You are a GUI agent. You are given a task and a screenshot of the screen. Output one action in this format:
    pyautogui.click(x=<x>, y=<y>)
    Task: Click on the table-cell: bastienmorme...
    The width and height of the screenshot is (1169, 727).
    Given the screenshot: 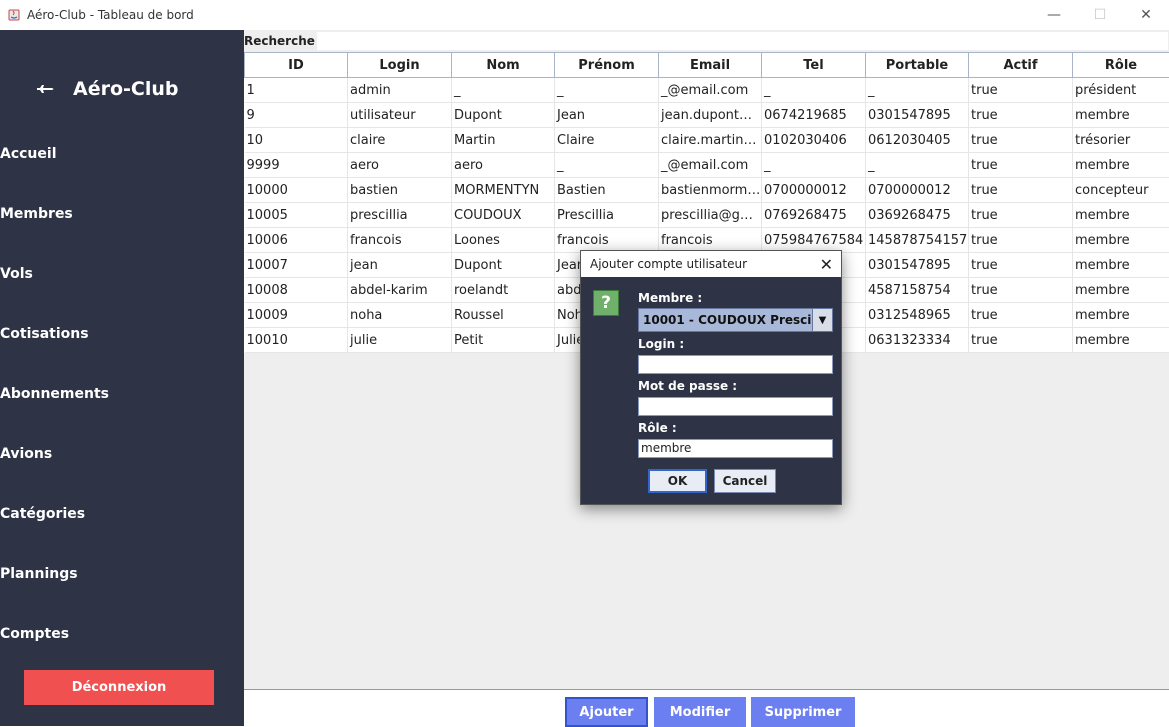 What is the action you would take?
    pyautogui.click(x=710, y=190)
    